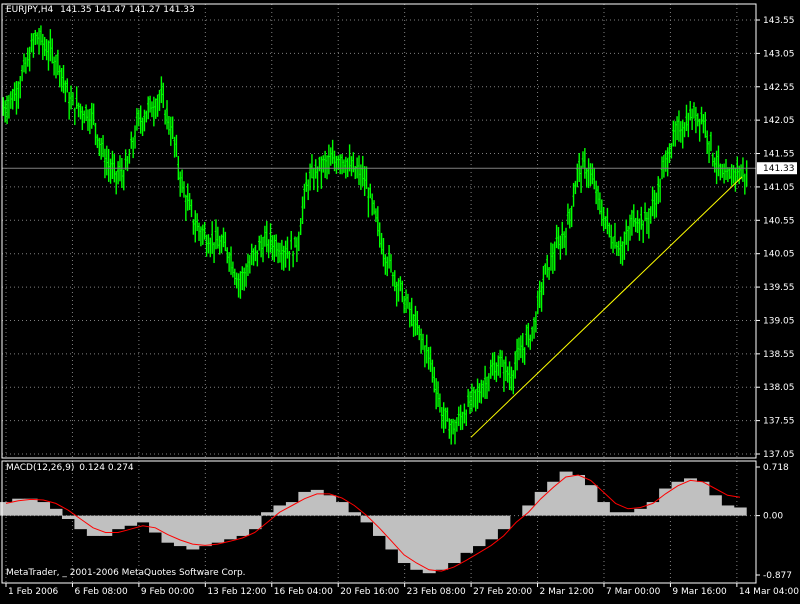 This screenshot has width=800, height=604. I want to click on price-tick-label: 138.05, so click(779, 388).